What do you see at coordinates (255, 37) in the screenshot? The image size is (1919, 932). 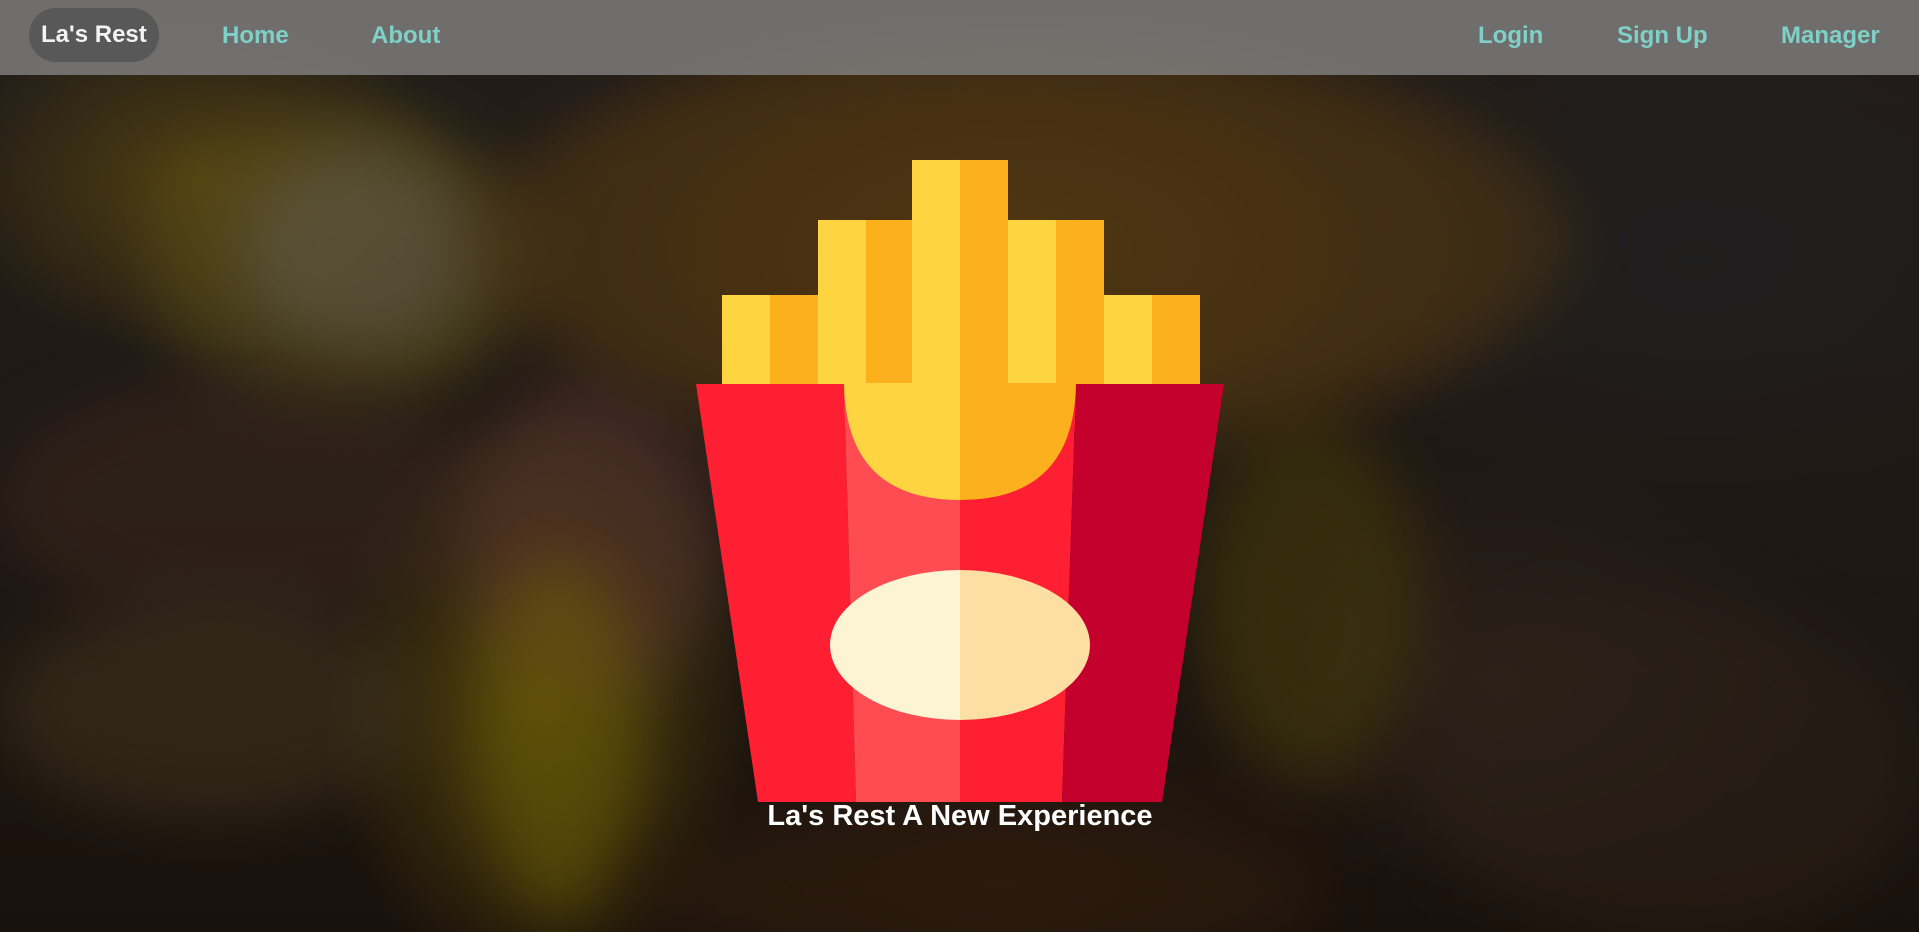 I see `nav-home-link: Home` at bounding box center [255, 37].